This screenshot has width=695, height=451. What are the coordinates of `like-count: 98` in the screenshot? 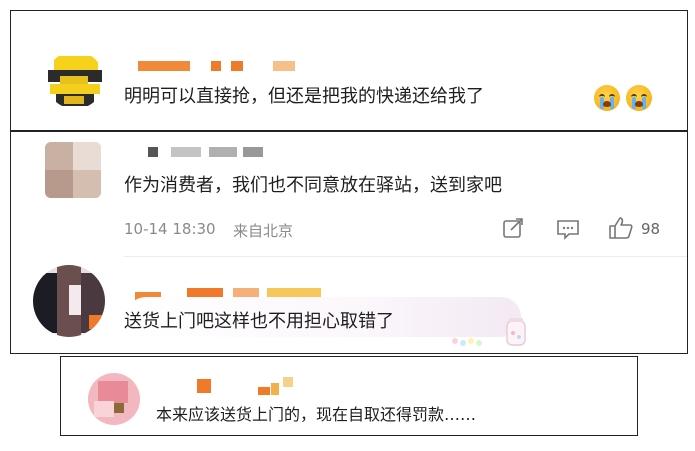 It's located at (651, 229).